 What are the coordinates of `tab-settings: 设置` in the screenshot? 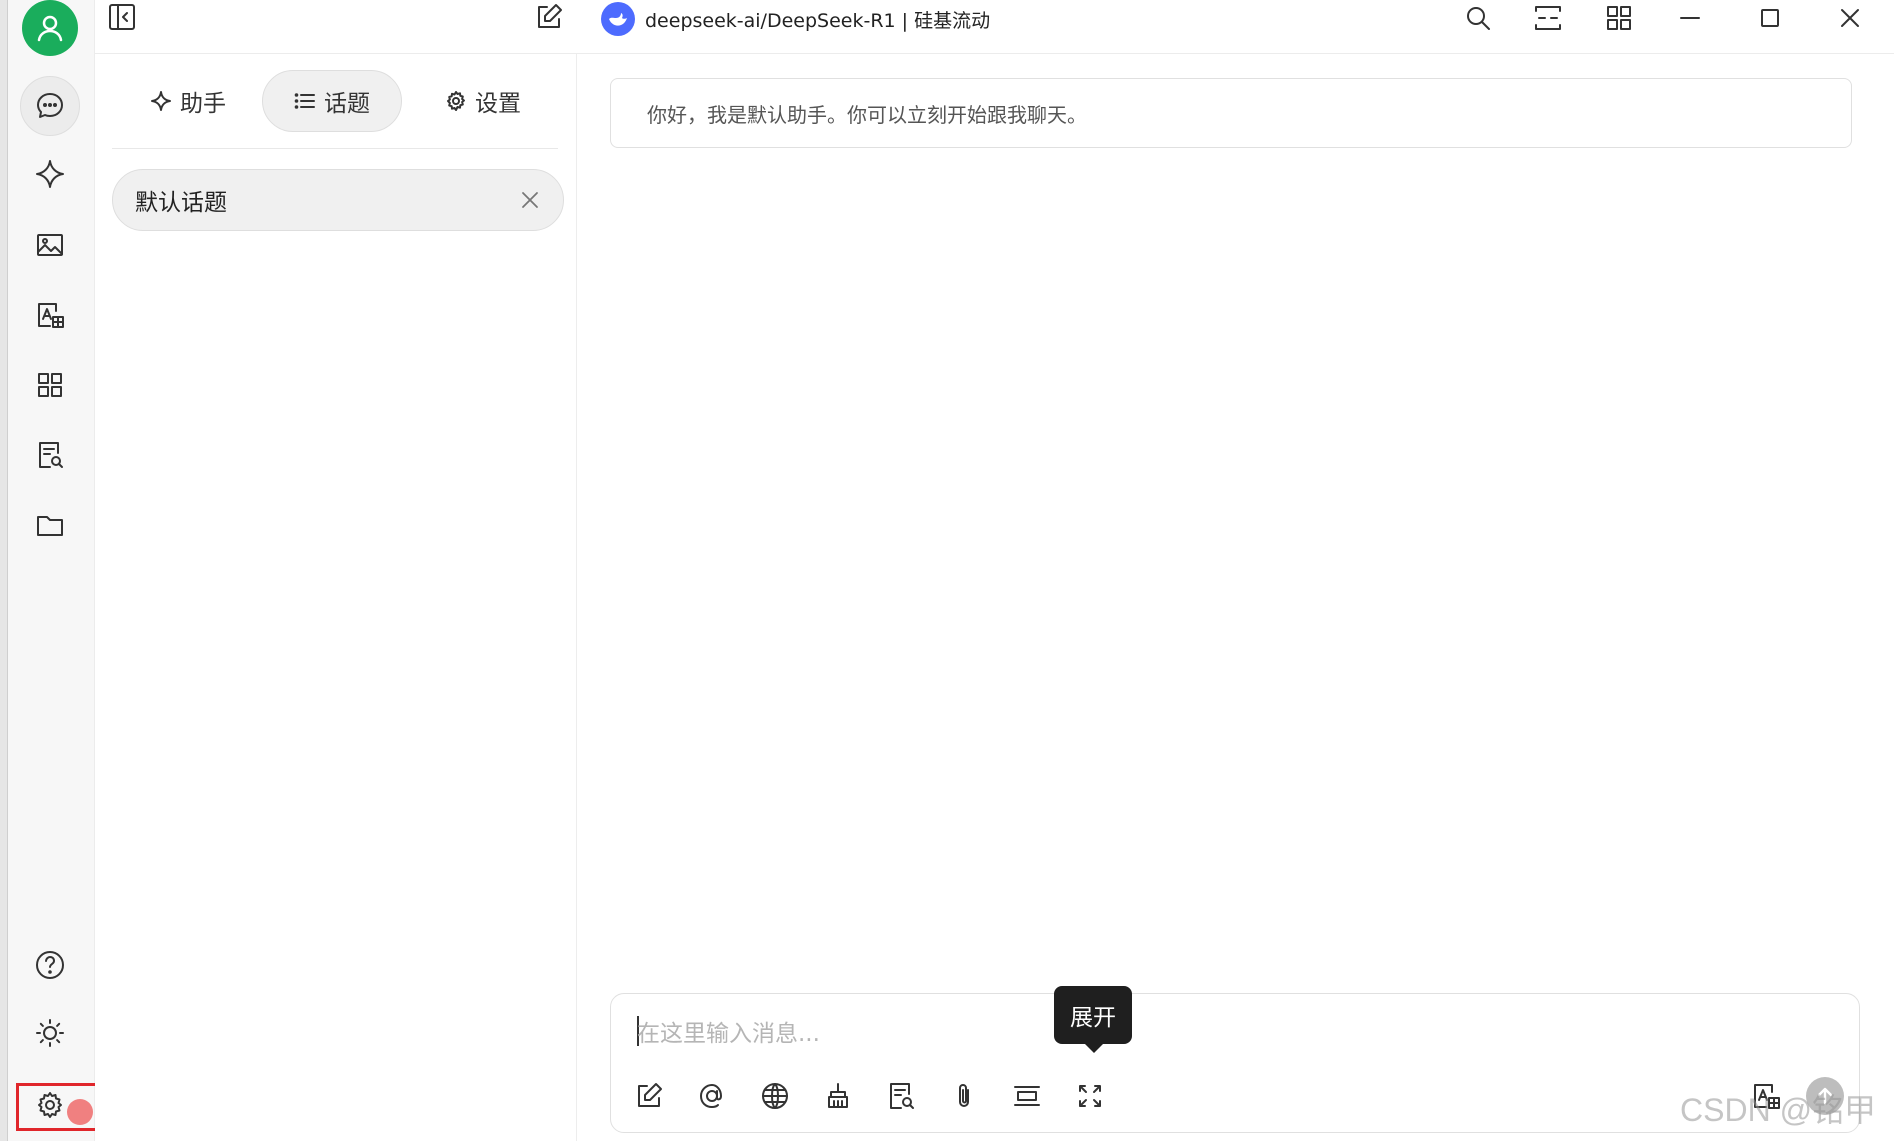 It's located at (483, 101).